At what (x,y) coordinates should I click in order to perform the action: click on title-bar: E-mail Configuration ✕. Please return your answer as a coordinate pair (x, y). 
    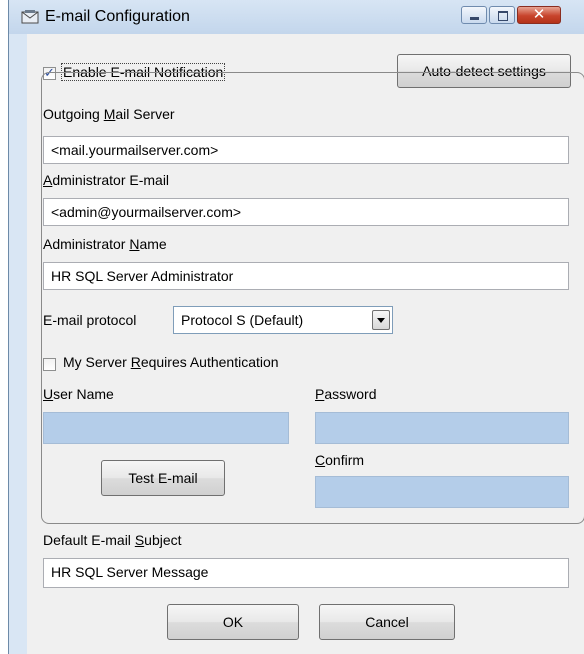
    Looking at the image, I should click on (296, 17).